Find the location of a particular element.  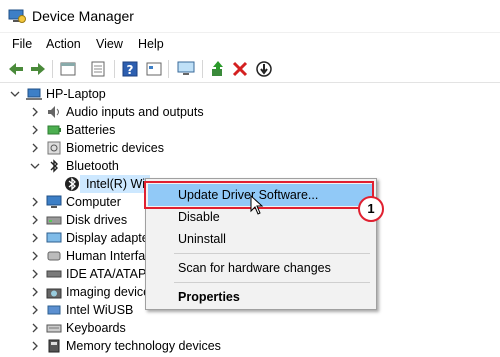

tree-root: HP-Laptop is located at coordinates (250, 94).